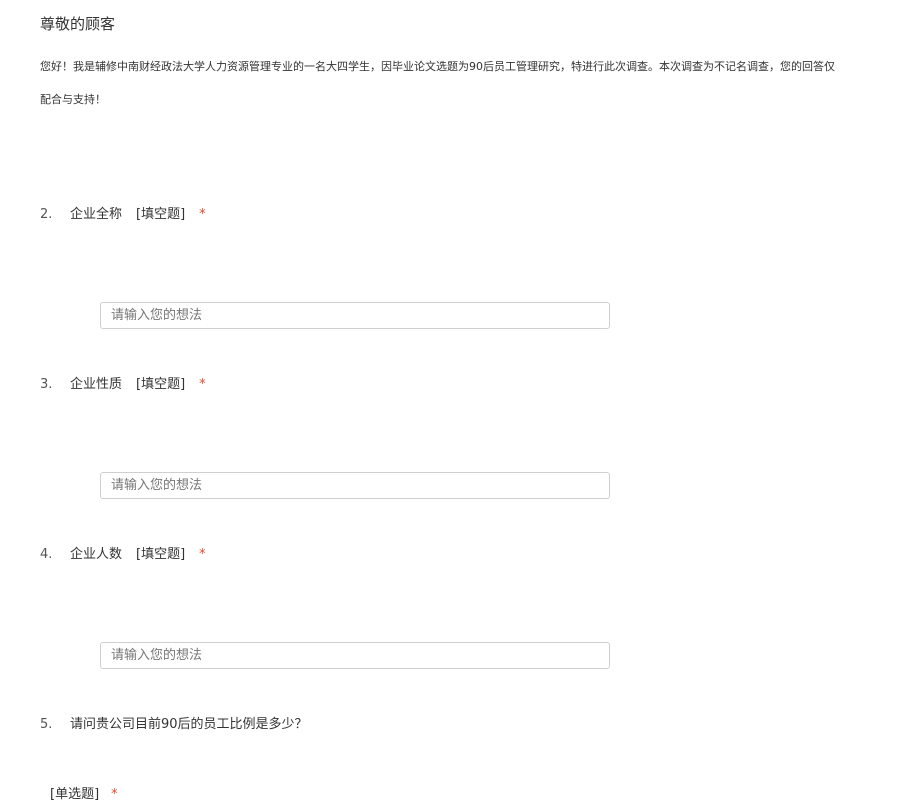 The height and width of the screenshot is (802, 900). Describe the element at coordinates (84, 792) in the screenshot. I see `question-5-type-row: [单选题] *` at that location.